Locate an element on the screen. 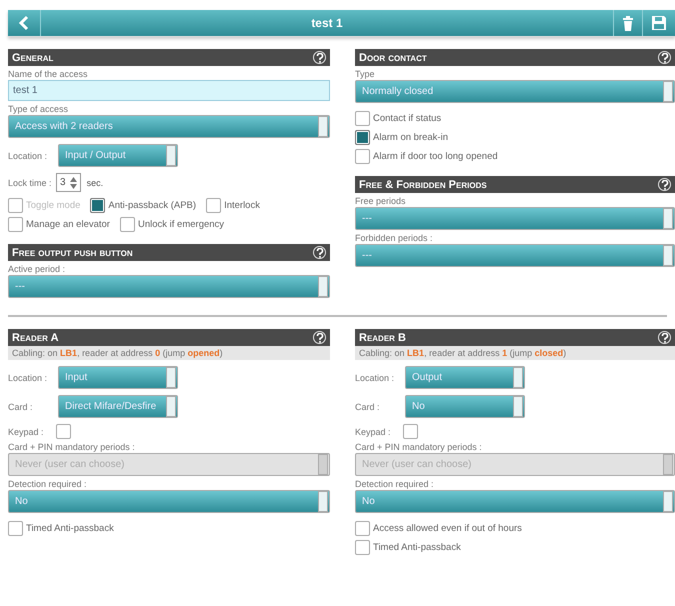 The image size is (675, 606). checkbox-label: Alarm if door too long opened is located at coordinates (435, 156).